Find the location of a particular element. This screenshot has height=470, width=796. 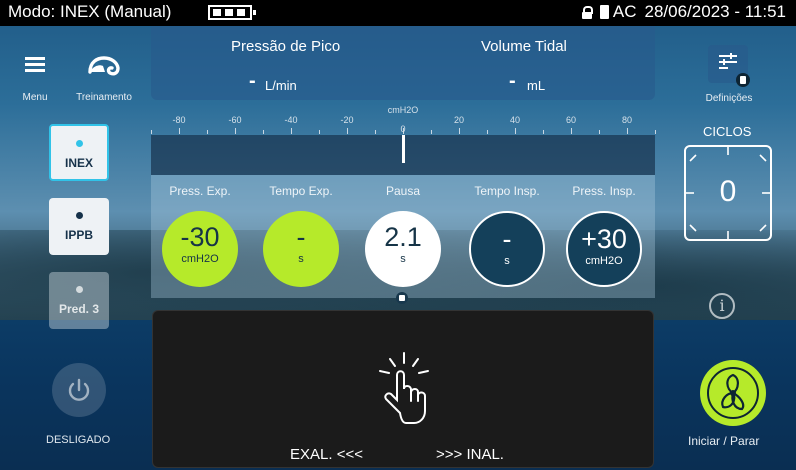

cycles-counter: 0 is located at coordinates (728, 193).